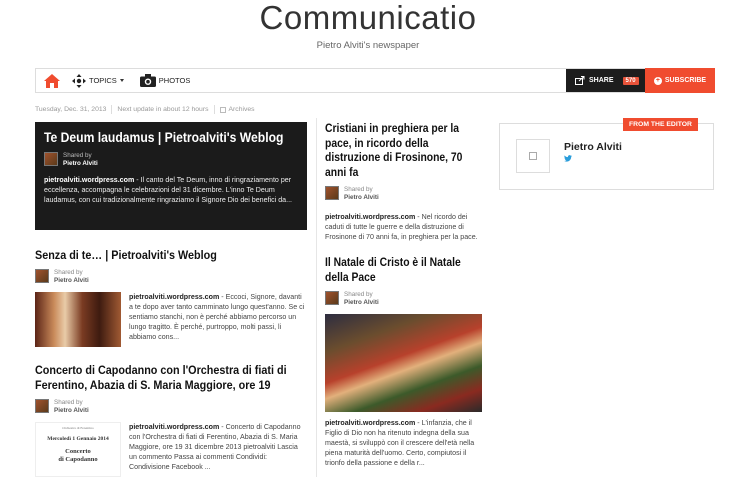 Image resolution: width=736 pixels, height=477 pixels. What do you see at coordinates (103, 80) in the screenshot?
I see `topics-label: TOPICS` at bounding box center [103, 80].